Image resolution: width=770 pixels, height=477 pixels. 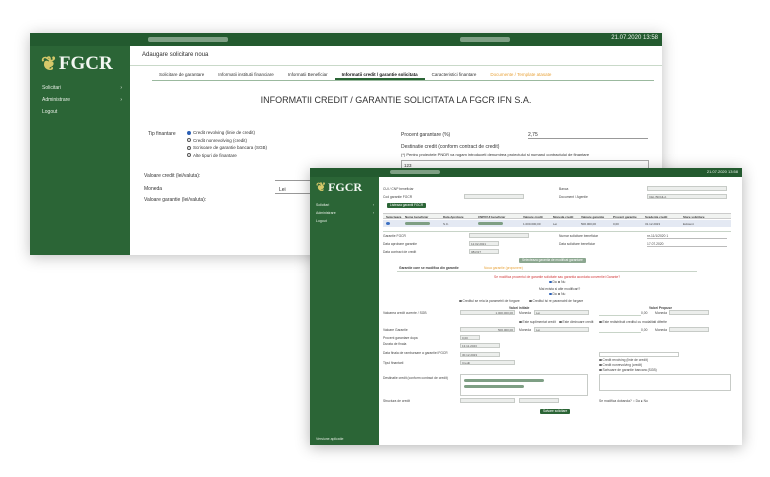 What do you see at coordinates (623, 360) in the screenshot?
I see `tip-opt-revolving: Credit revolving (linie de credit)` at bounding box center [623, 360].